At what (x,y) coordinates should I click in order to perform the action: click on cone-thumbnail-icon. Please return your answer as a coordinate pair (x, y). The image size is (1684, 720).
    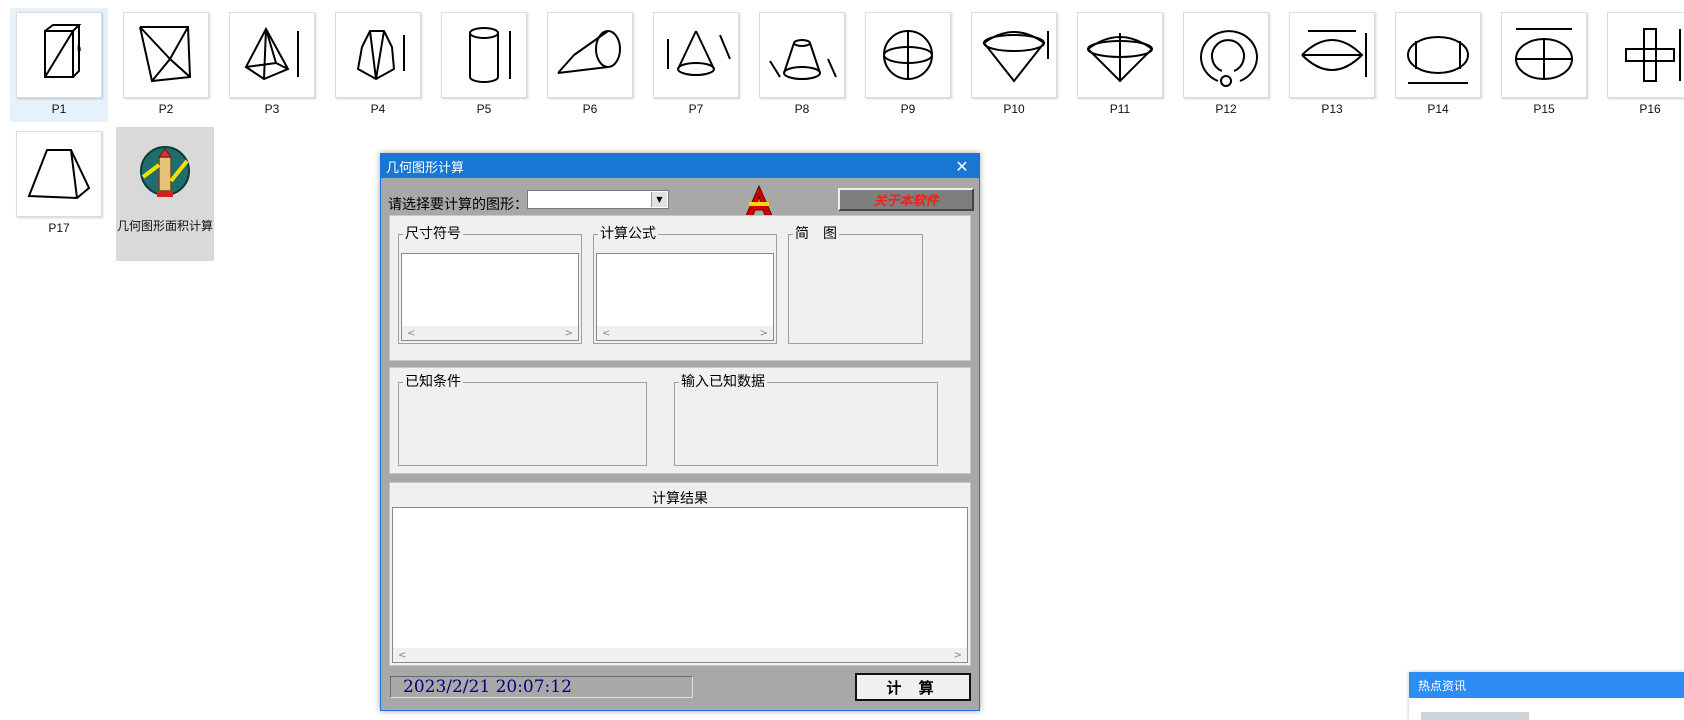
    Looking at the image, I should click on (696, 55).